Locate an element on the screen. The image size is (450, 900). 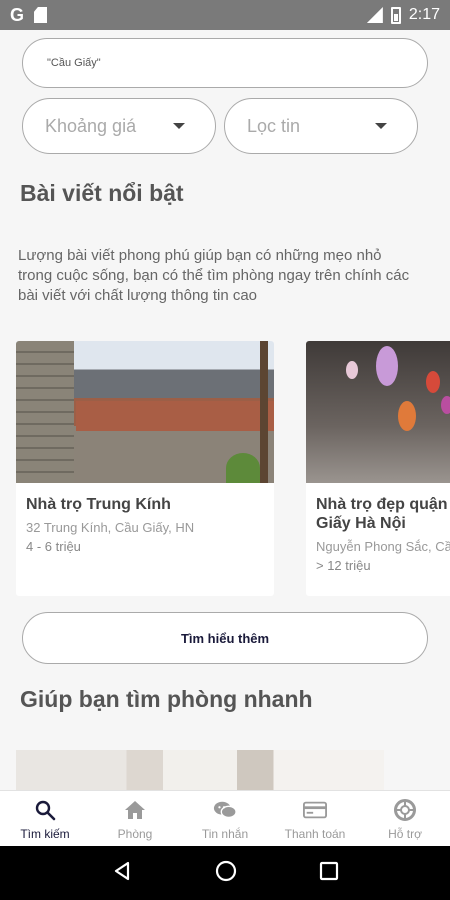
post-filter-dropdown: Lọc tin is located at coordinates (321, 126).